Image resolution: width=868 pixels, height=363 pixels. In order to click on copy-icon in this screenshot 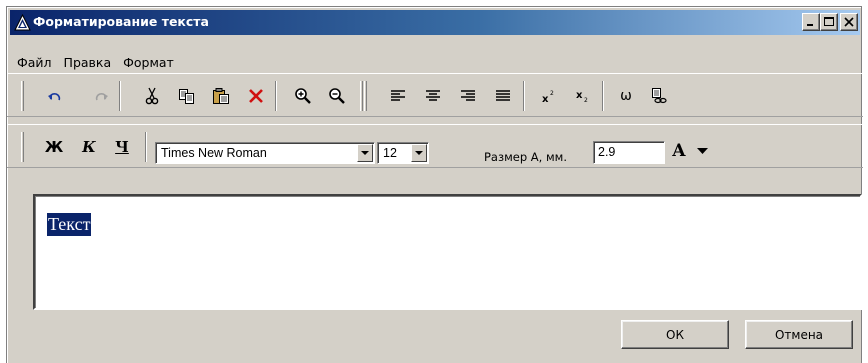, I will do `click(186, 96)`.